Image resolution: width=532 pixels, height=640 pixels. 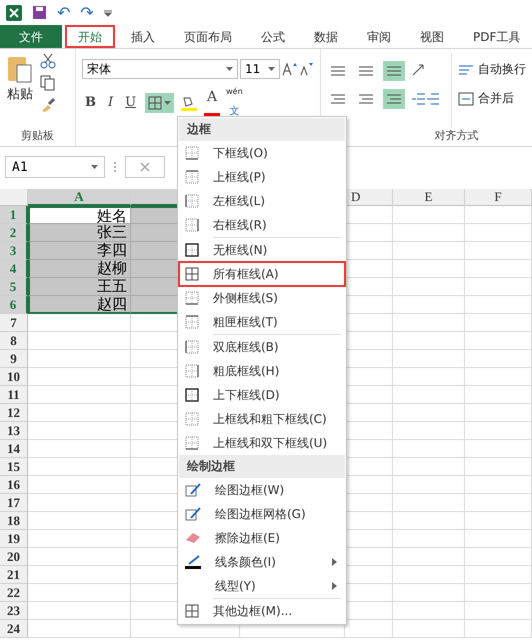 What do you see at coordinates (31, 36) in the screenshot?
I see `ribbon-tab: 文件` at bounding box center [31, 36].